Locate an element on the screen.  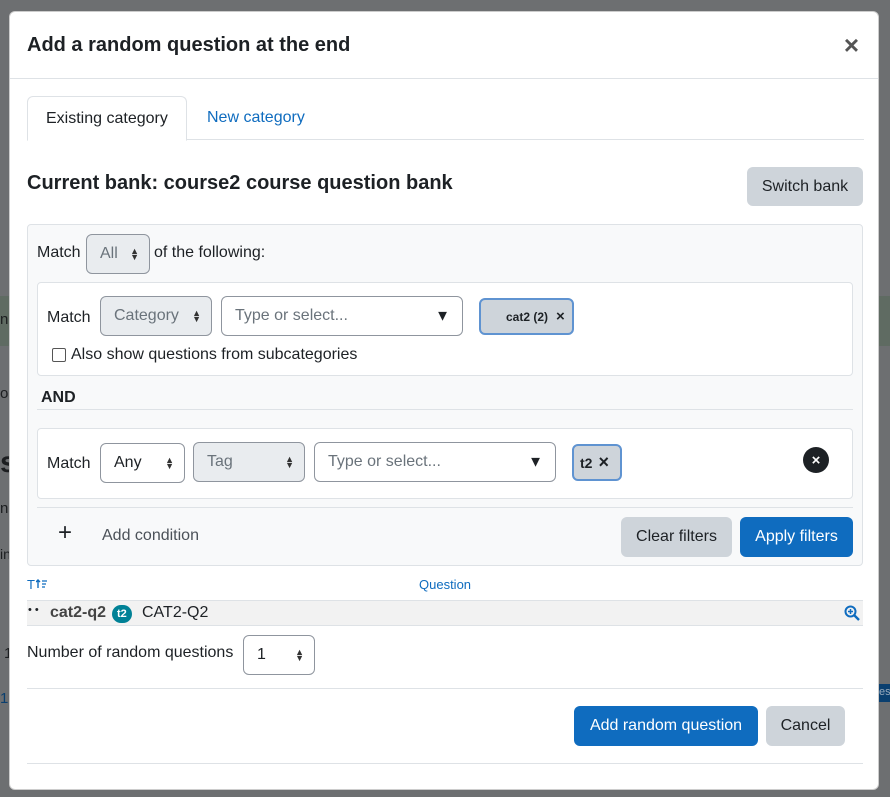
question-type-icon: • • is located at coordinates (33, 610).